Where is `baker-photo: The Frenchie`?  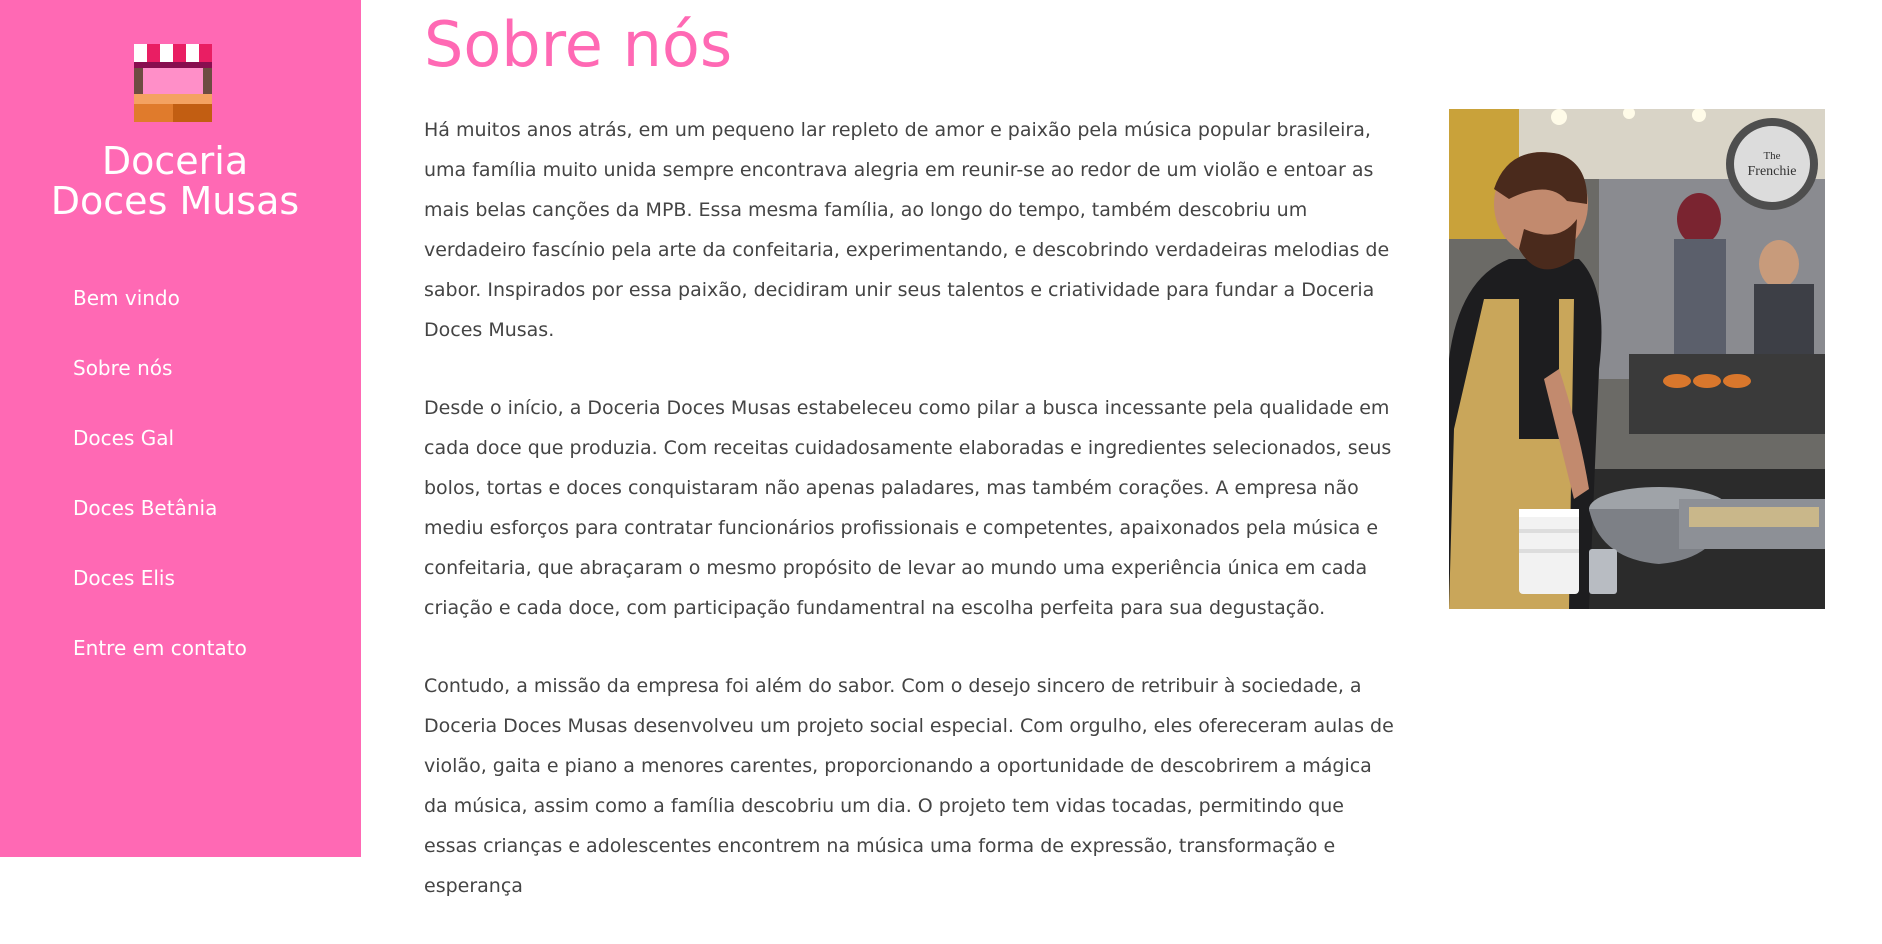 baker-photo: The Frenchie is located at coordinates (1637, 359).